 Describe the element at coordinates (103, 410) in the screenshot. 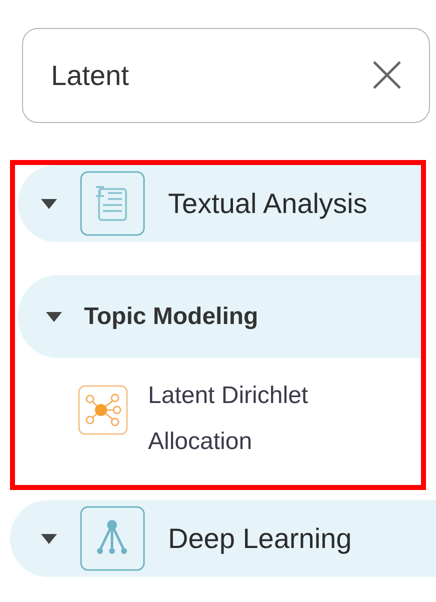

I see `network-icon` at that location.